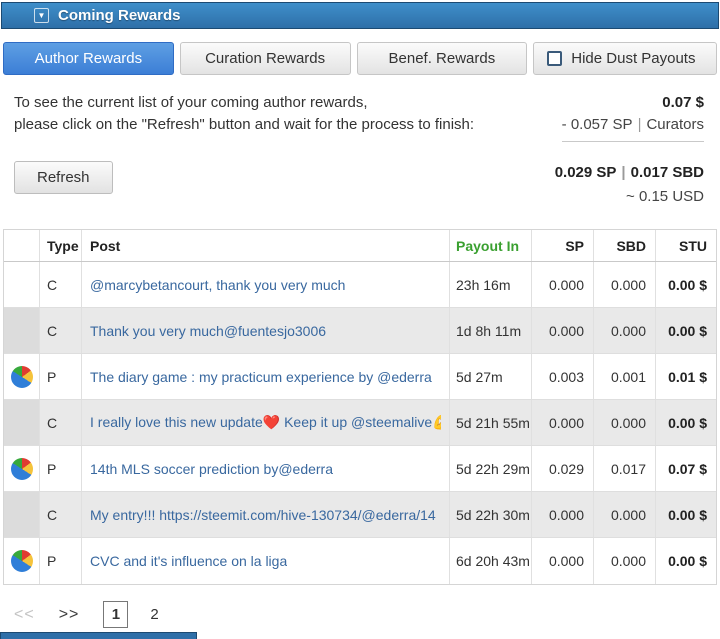  I want to click on payout-in-cell: 6d 20h 43m, so click(491, 561).